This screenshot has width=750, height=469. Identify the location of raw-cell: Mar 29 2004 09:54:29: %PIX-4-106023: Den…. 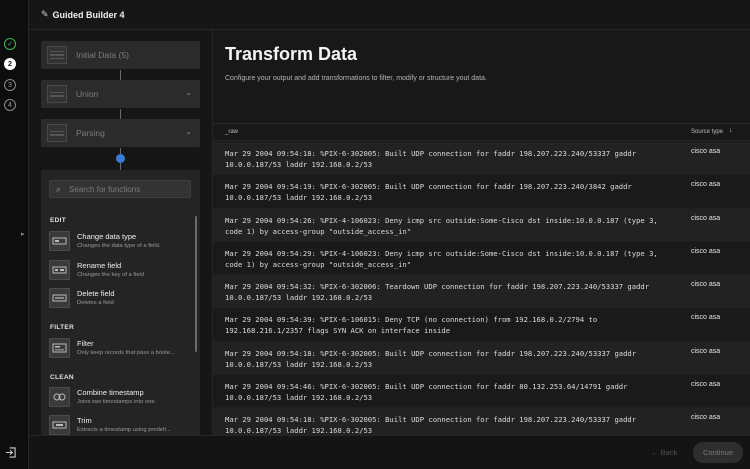
(444, 258).